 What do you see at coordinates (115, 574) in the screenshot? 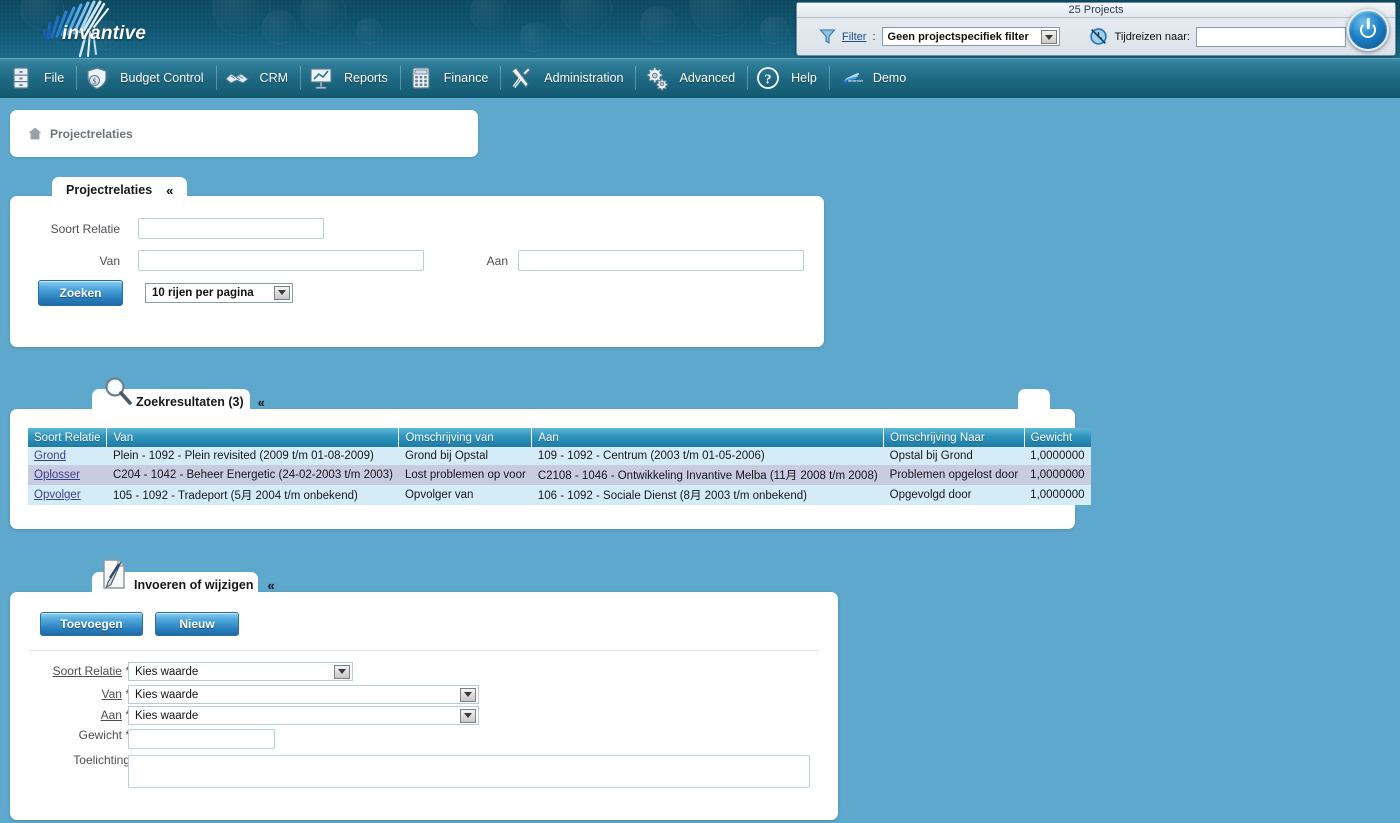
I see `document-pencil-icon` at bounding box center [115, 574].